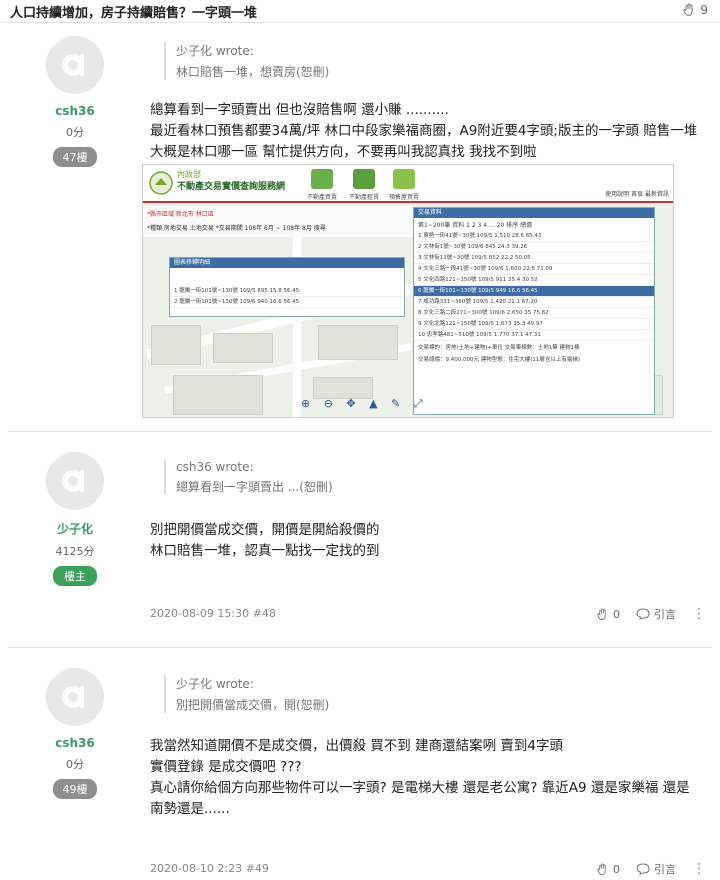 The width and height of the screenshot is (720, 880). What do you see at coordinates (534, 302) in the screenshot?
I see `image-table-row: 7 成功路331~360號 109/5 1,420 21.1 67.20` at bounding box center [534, 302].